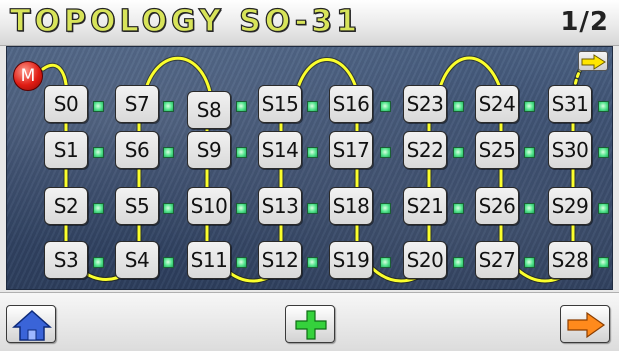 The image size is (619, 351). I want to click on page-indicator: 1/2, so click(584, 22).